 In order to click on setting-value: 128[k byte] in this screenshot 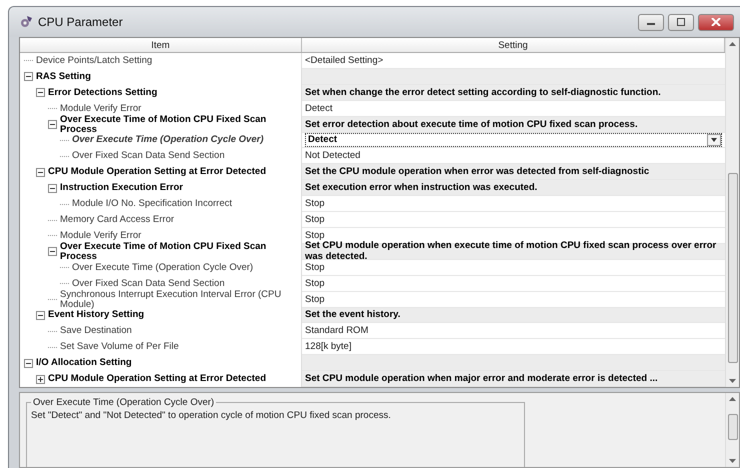, I will do `click(328, 346)`.